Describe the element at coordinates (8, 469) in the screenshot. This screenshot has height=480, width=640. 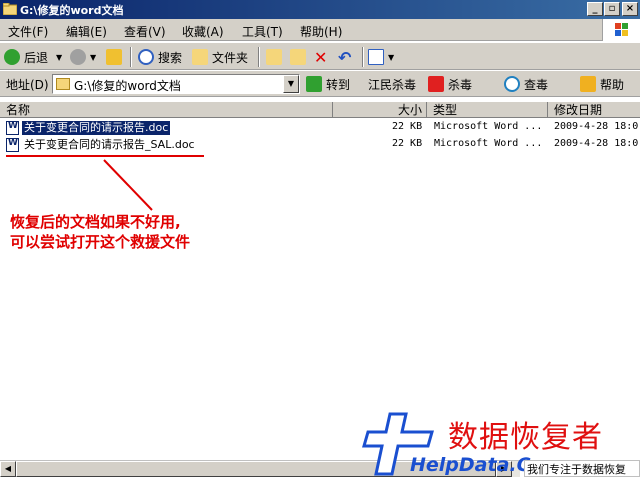
I see `scroll-left-icon: ◀` at that location.